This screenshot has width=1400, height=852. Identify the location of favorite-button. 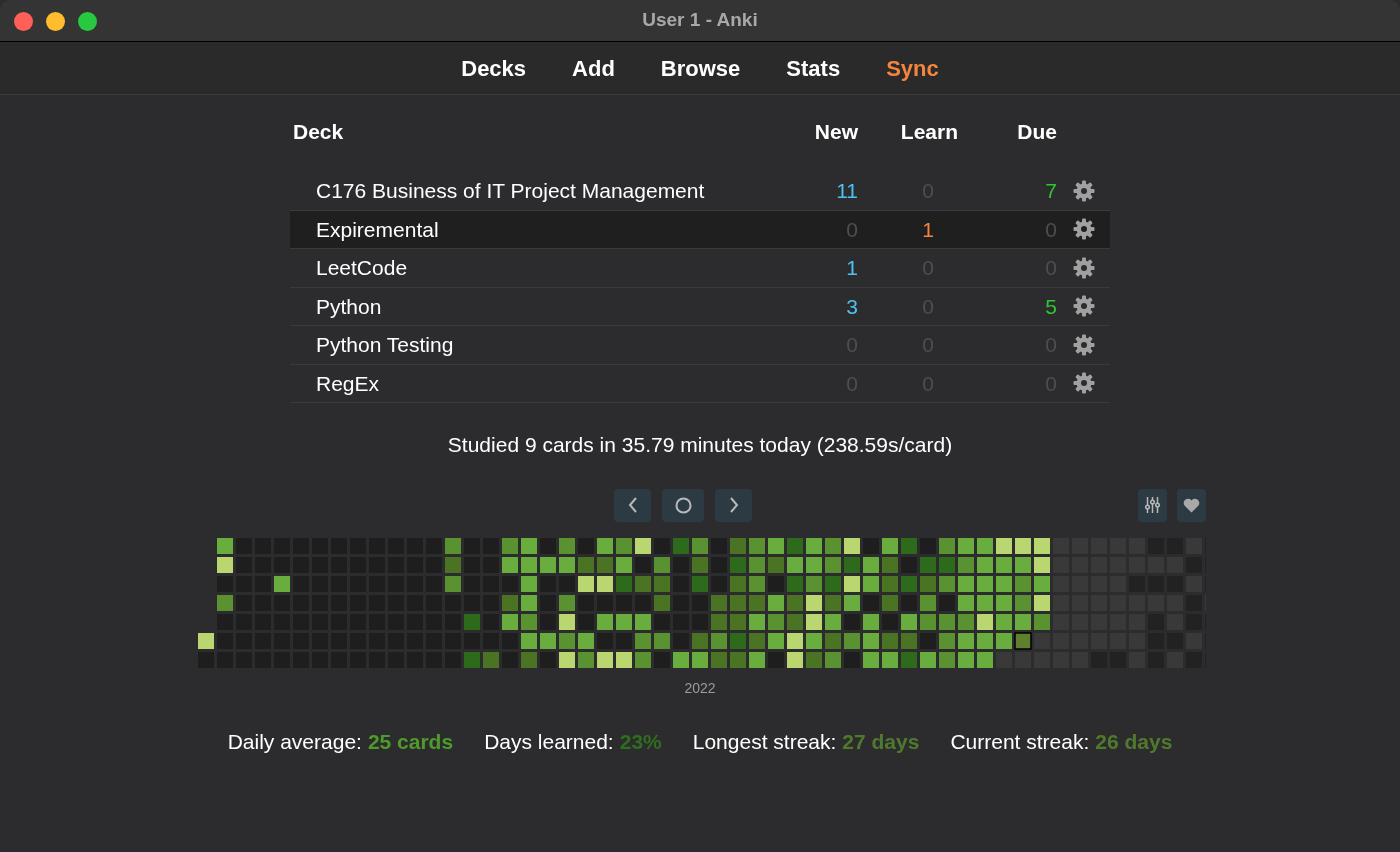
(1191, 505).